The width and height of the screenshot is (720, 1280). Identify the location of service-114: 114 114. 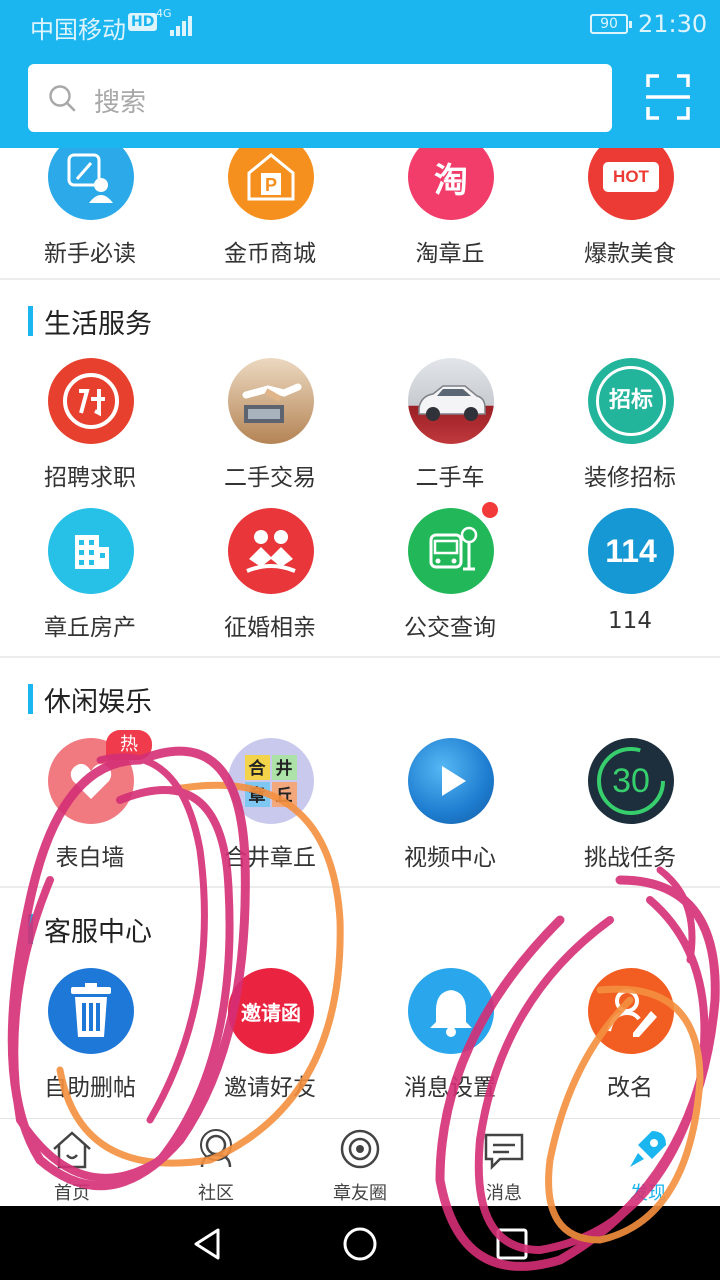
(630, 578).